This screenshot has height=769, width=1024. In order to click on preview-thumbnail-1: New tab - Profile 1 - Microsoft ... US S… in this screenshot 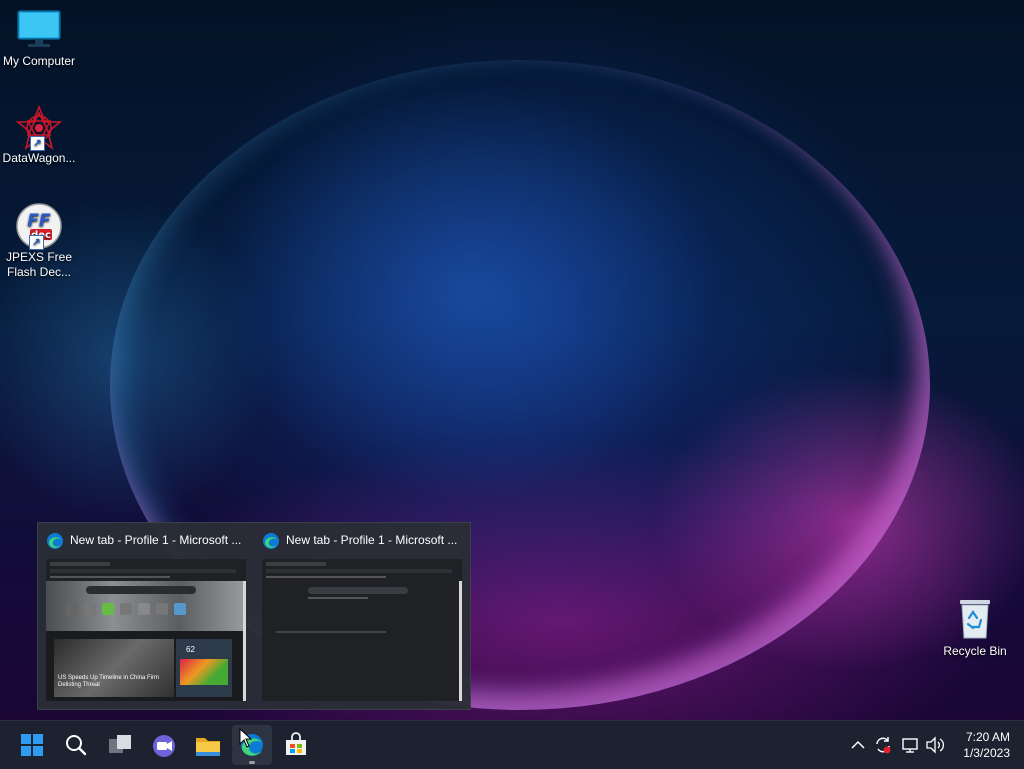, I will do `click(146, 616)`.